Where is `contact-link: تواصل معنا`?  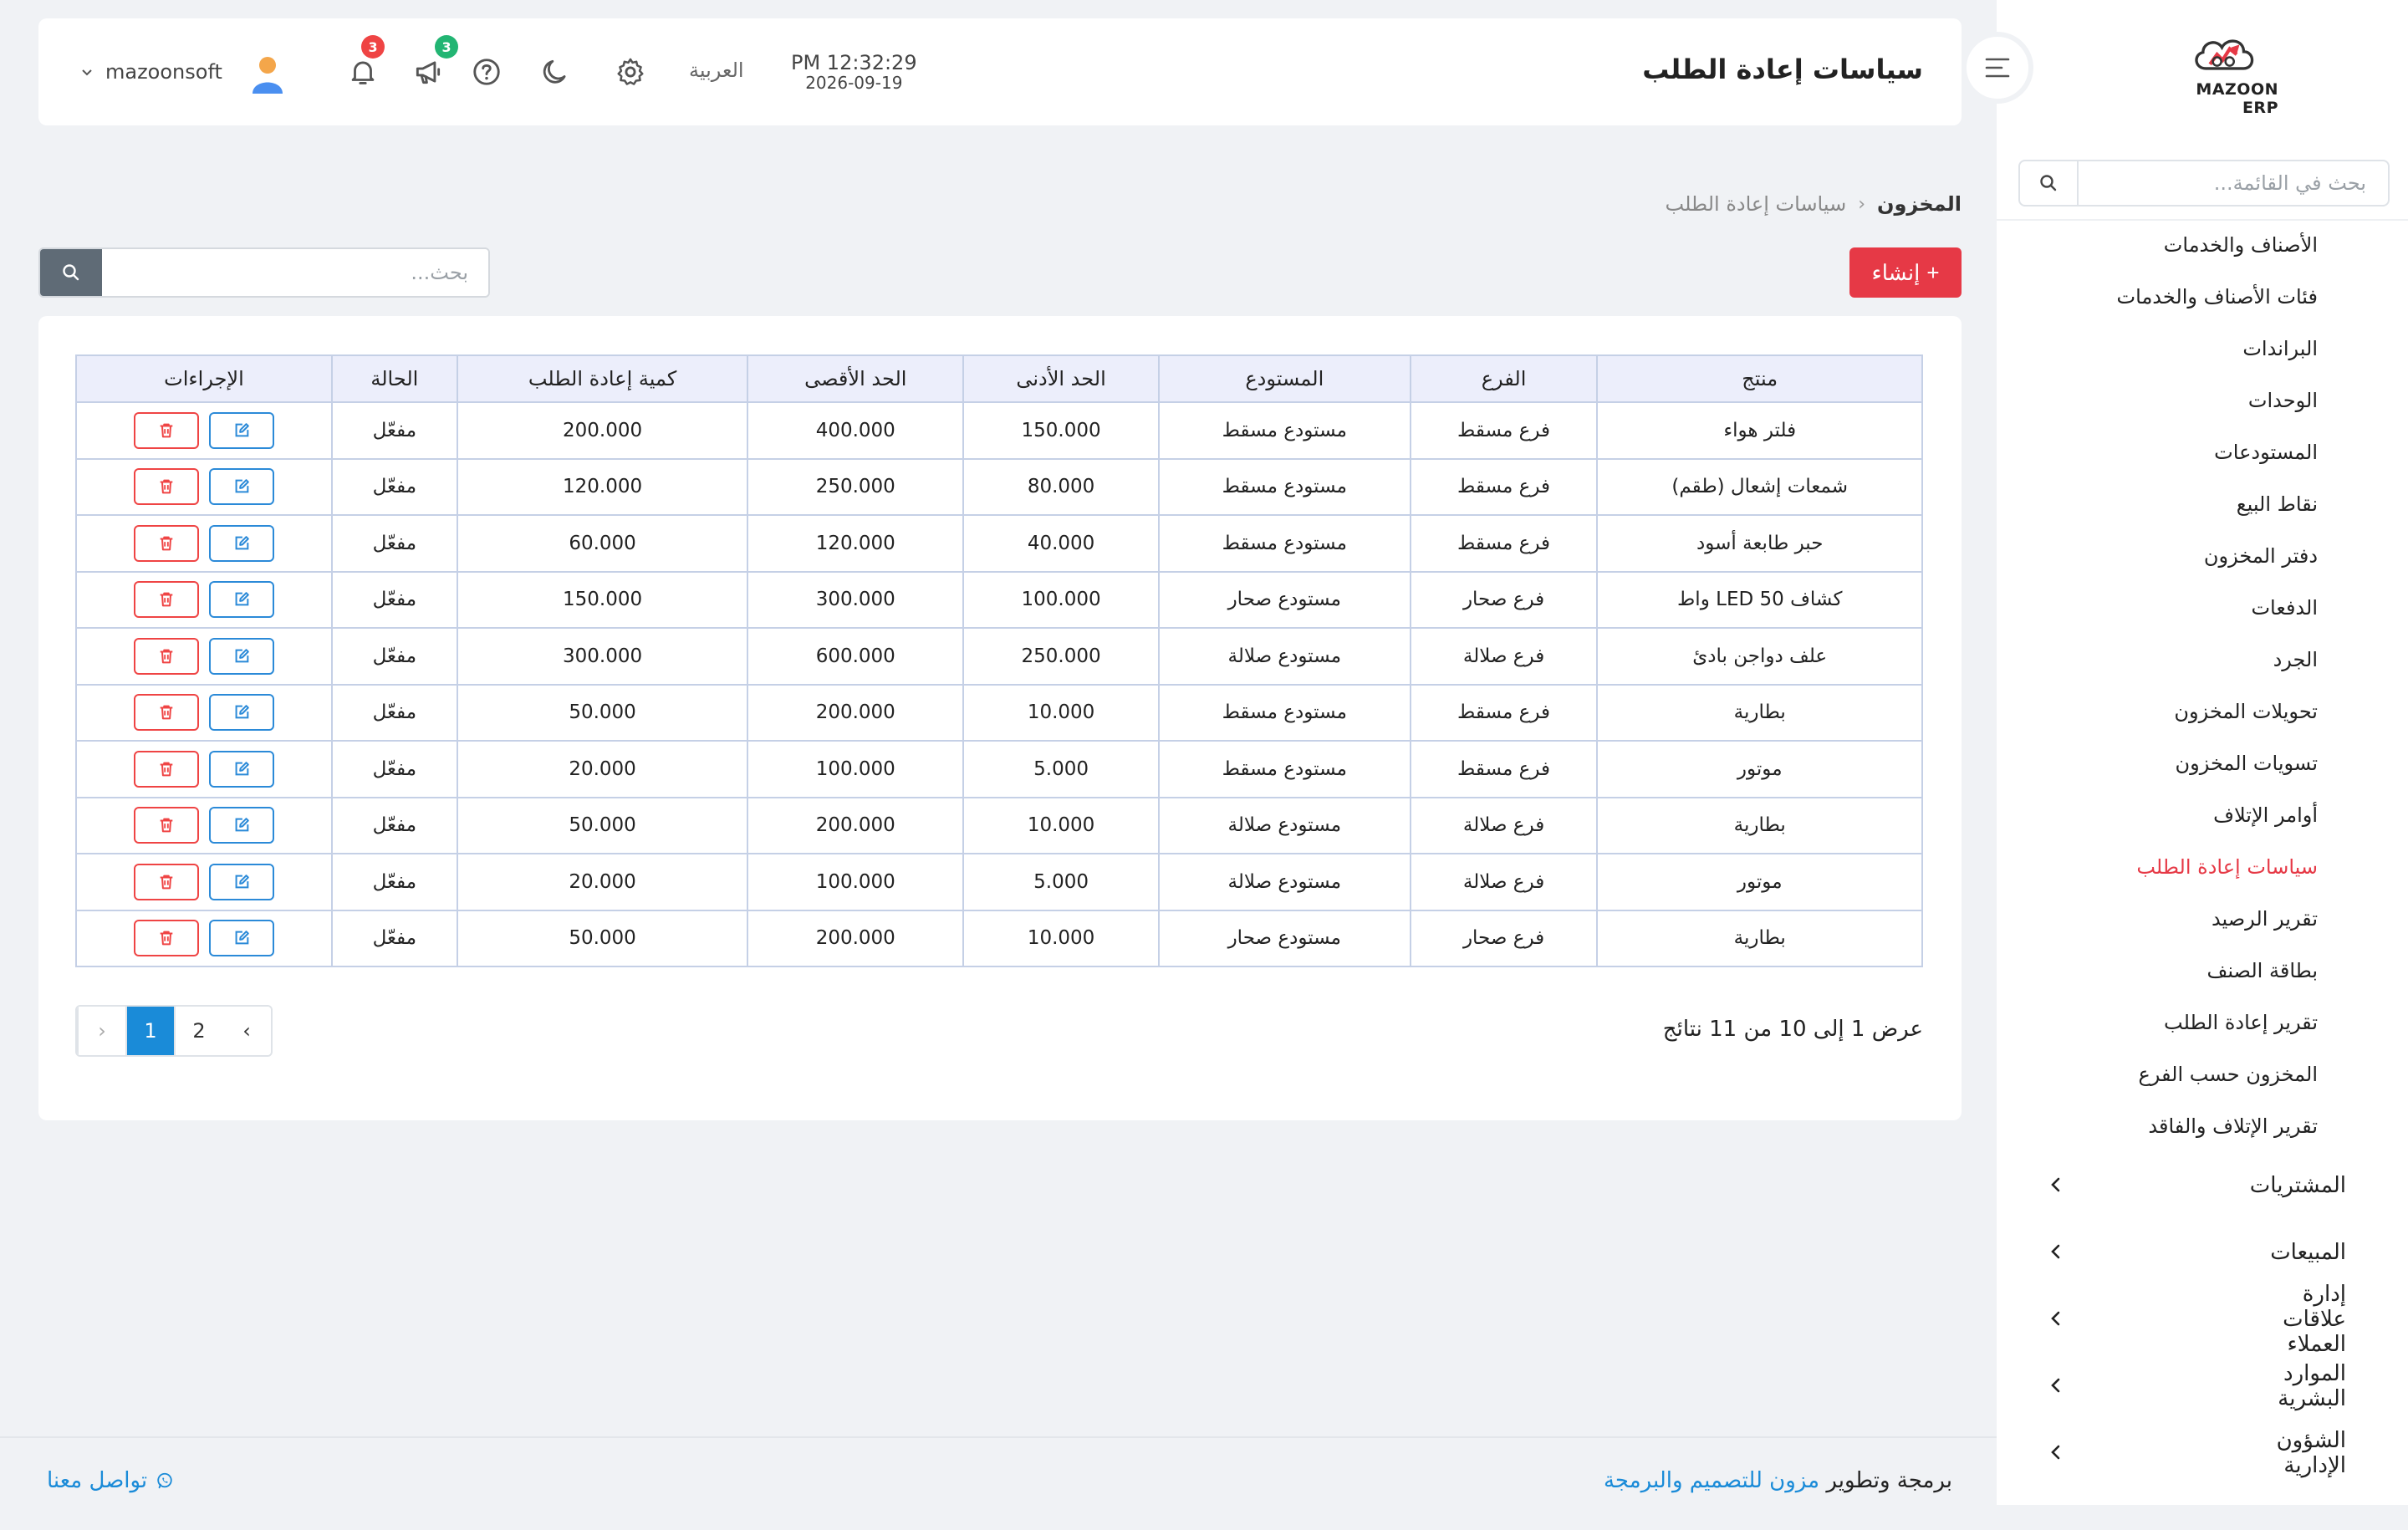 contact-link: تواصل معنا is located at coordinates (111, 1480).